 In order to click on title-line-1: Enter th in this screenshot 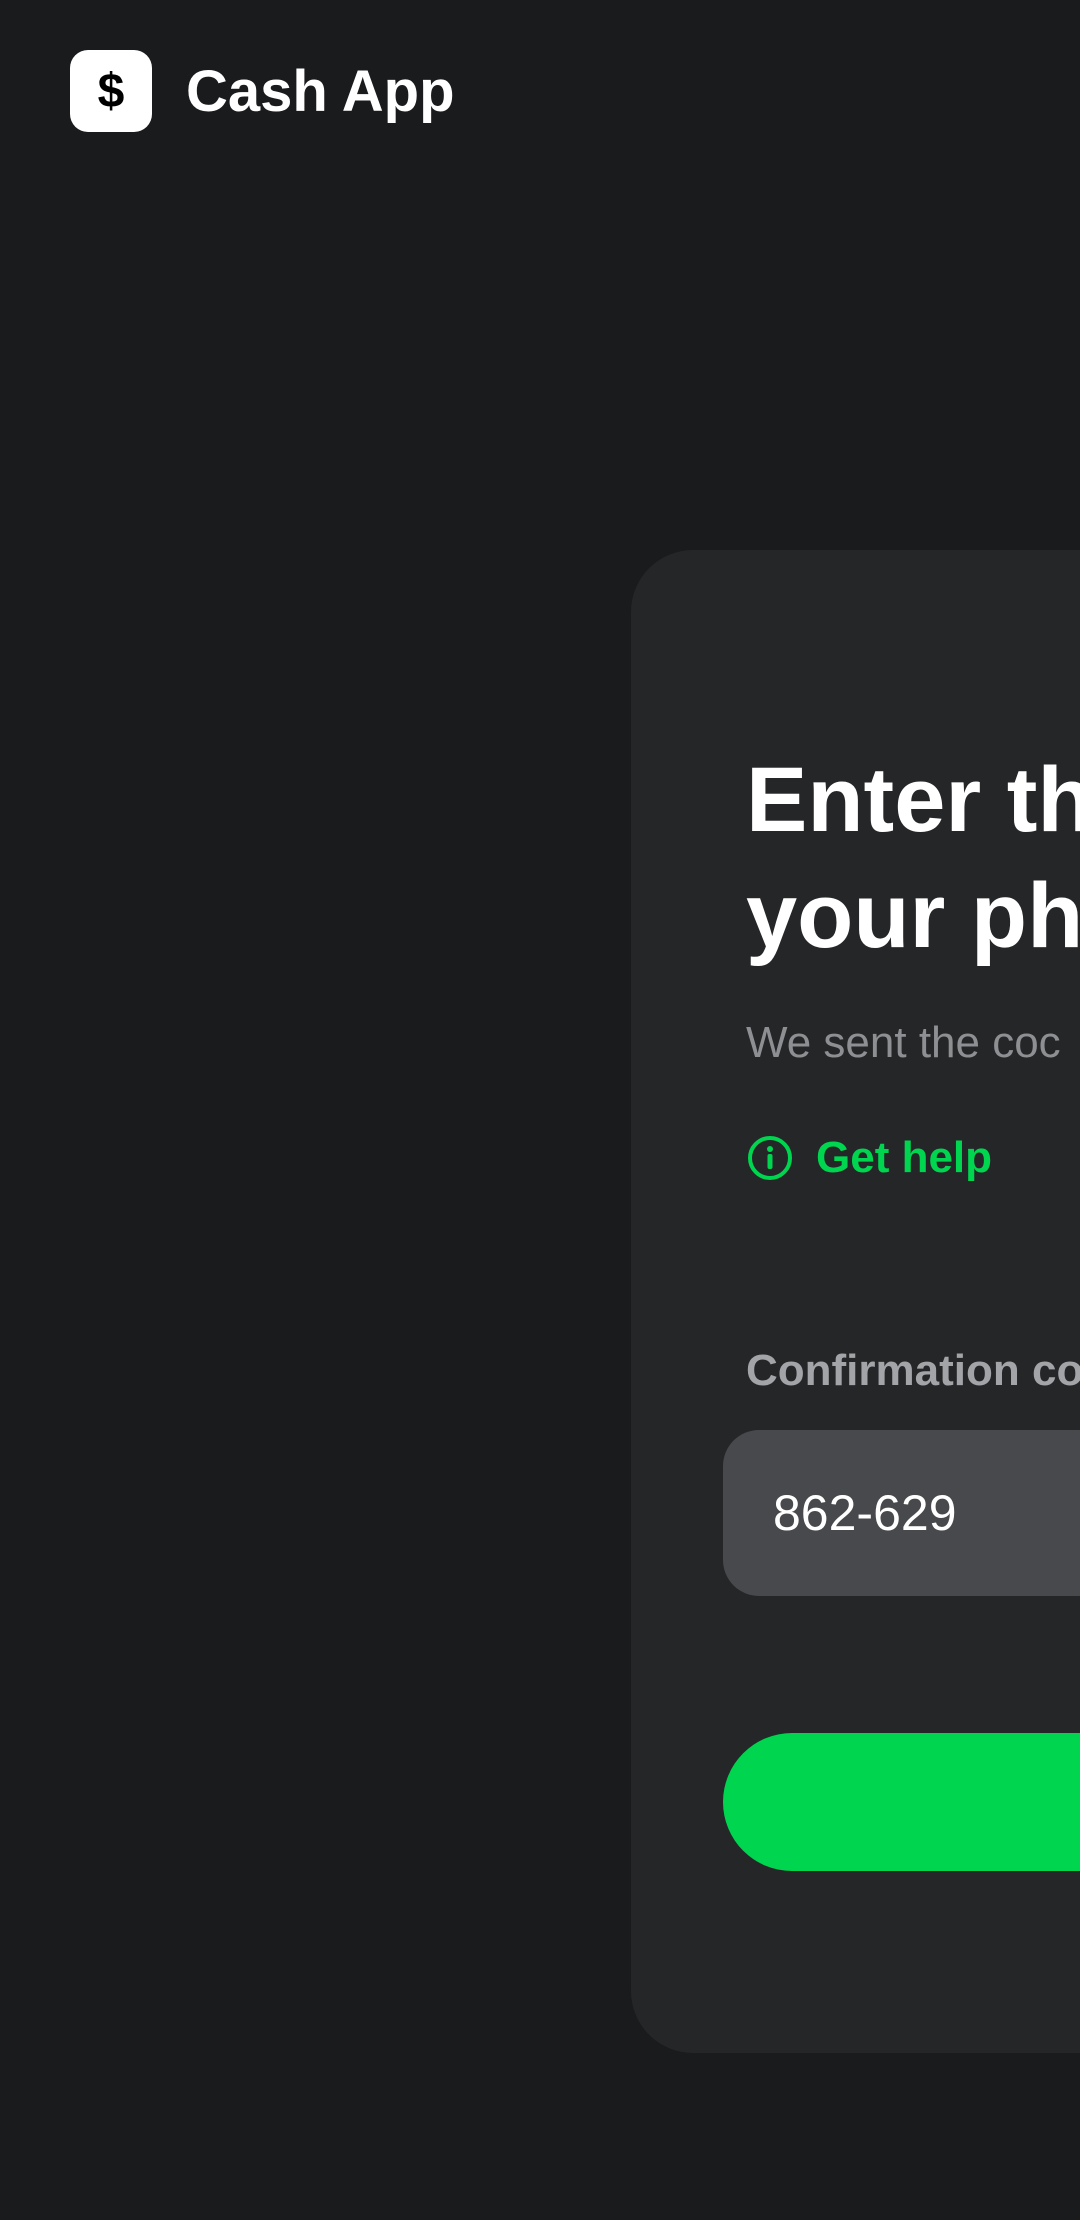, I will do `click(913, 800)`.